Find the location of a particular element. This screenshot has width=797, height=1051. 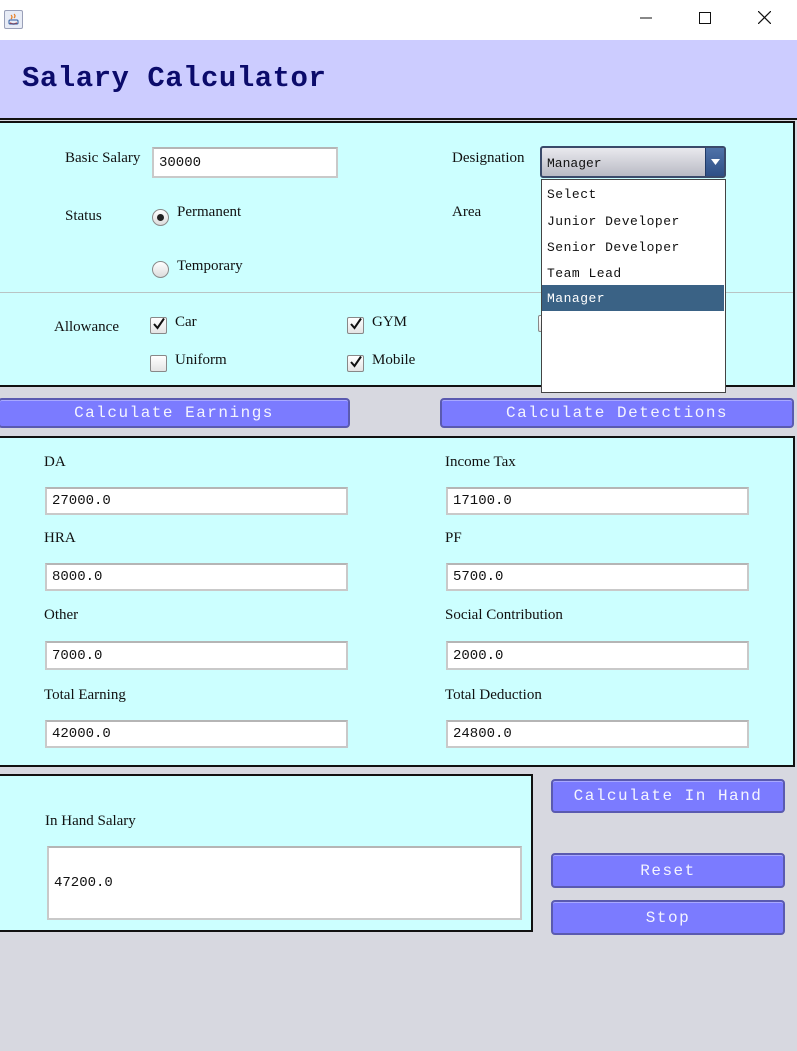

minimize-button is located at coordinates (646, 20).